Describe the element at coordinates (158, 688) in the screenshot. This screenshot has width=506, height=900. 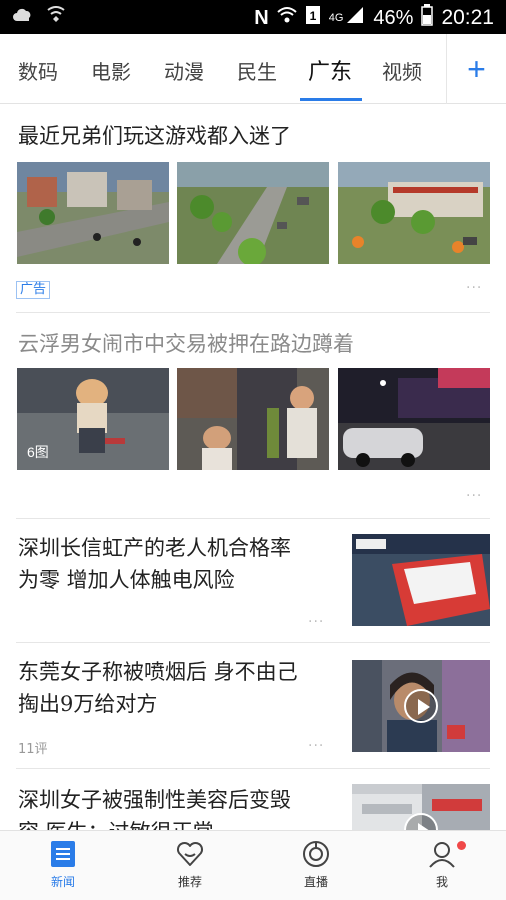
I see `article-title: 东莞女子称被喷烟后 身不由己 掏出9万给对方` at that location.